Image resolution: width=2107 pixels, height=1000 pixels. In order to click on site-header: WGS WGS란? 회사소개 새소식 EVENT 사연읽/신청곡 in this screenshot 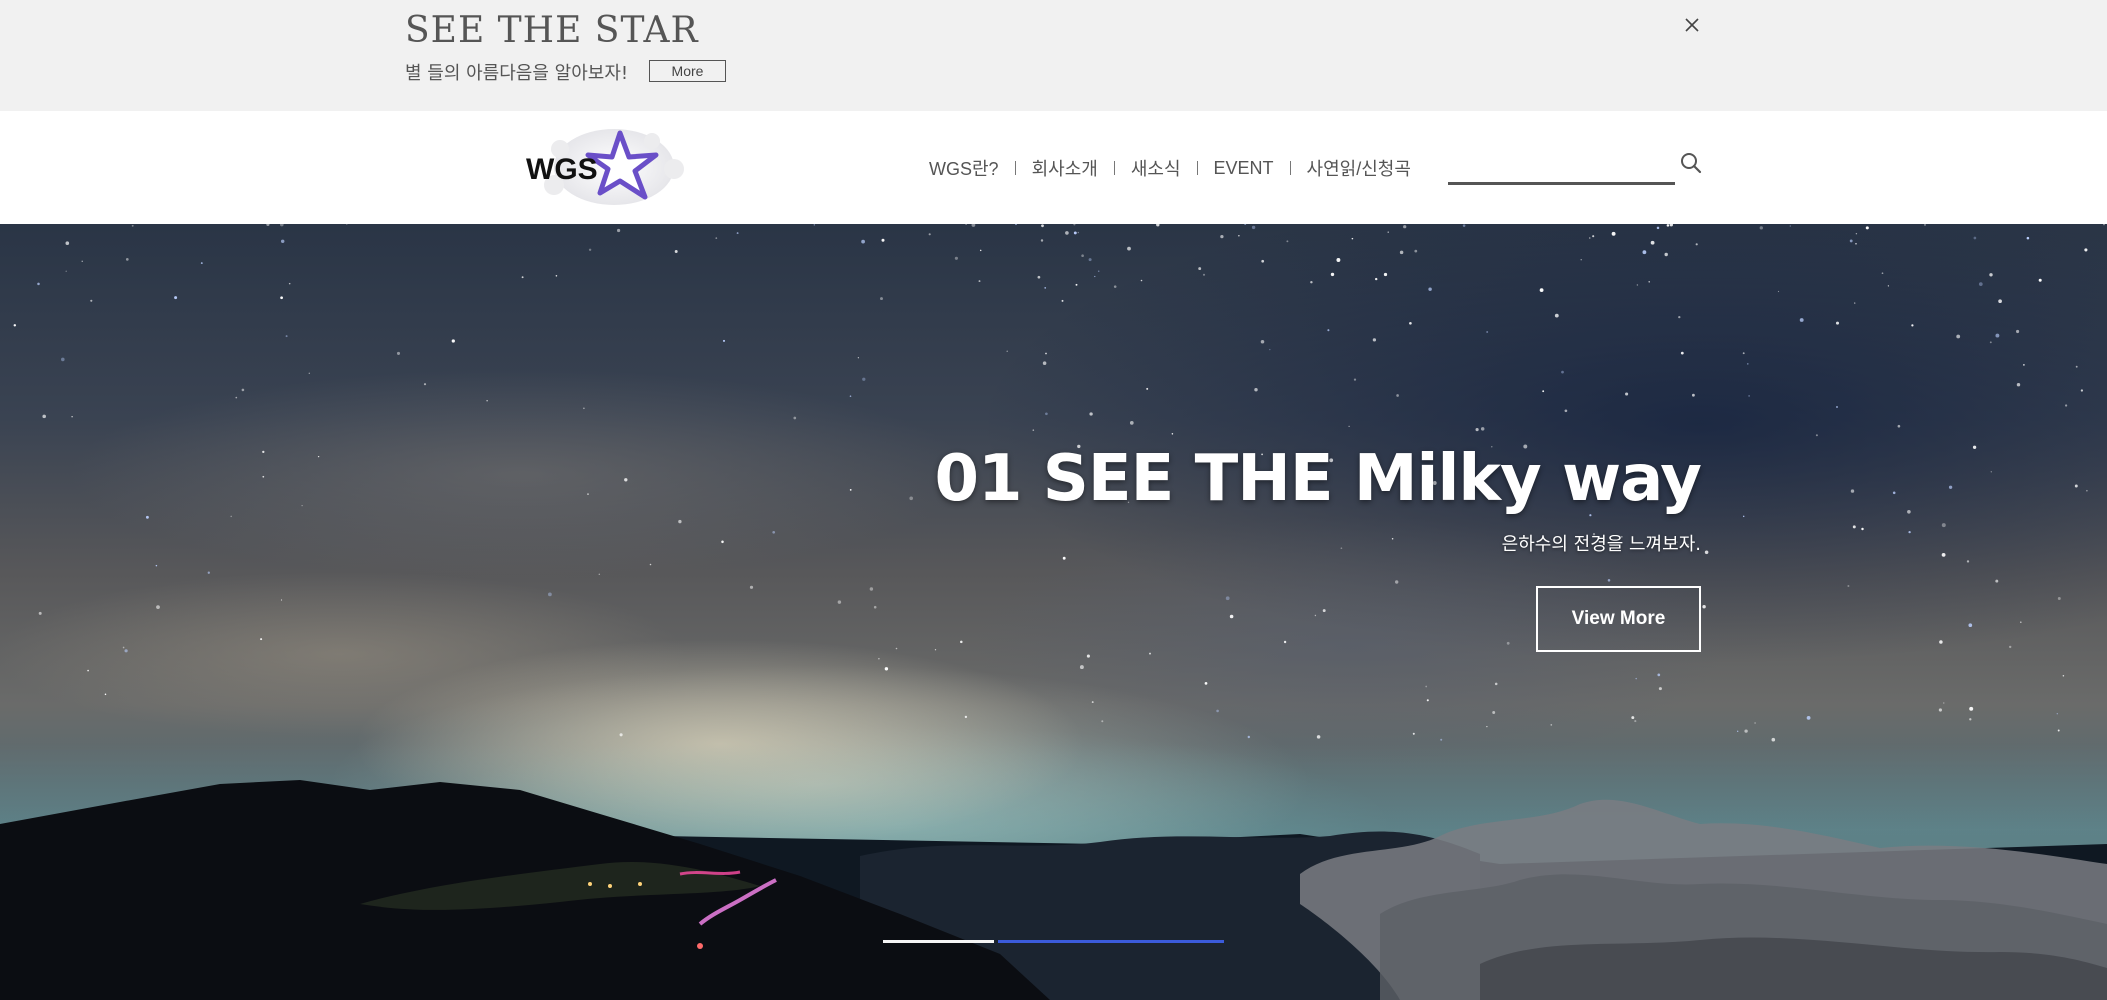, I will do `click(1053, 167)`.